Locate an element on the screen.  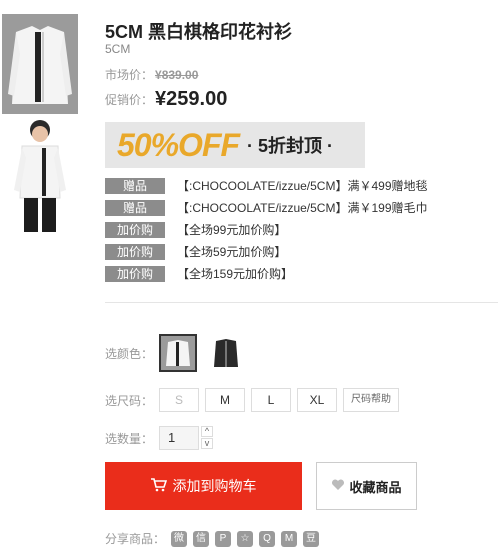
size-option-l: L is located at coordinates (271, 400).